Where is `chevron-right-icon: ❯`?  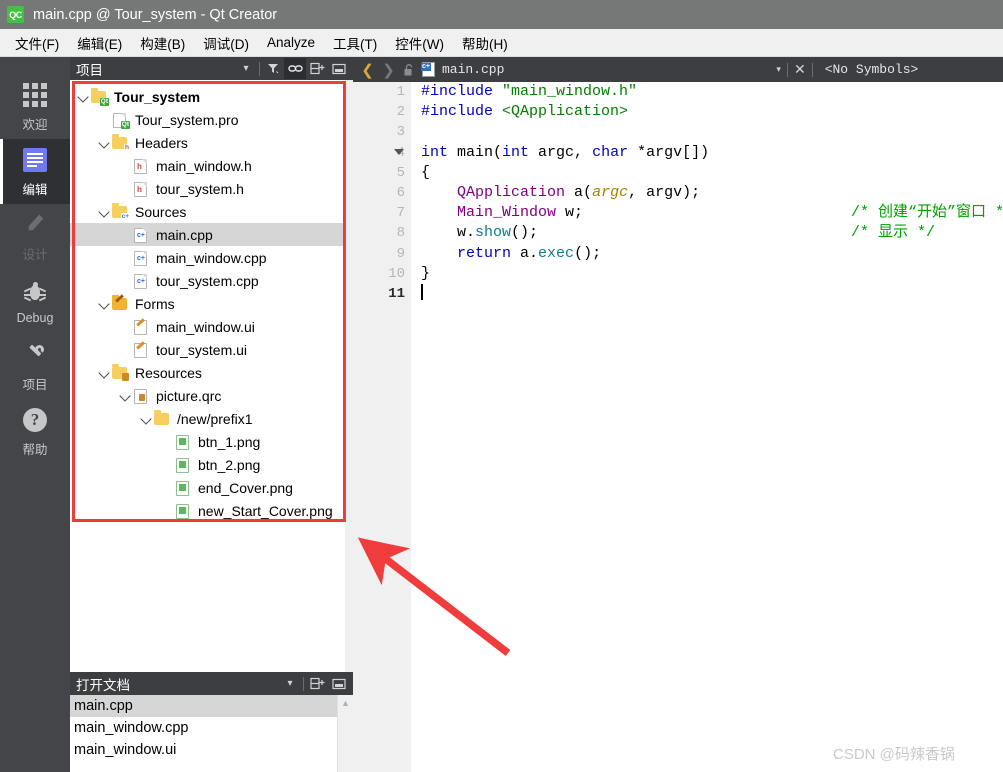
chevron-right-icon: ❯ is located at coordinates (388, 69).